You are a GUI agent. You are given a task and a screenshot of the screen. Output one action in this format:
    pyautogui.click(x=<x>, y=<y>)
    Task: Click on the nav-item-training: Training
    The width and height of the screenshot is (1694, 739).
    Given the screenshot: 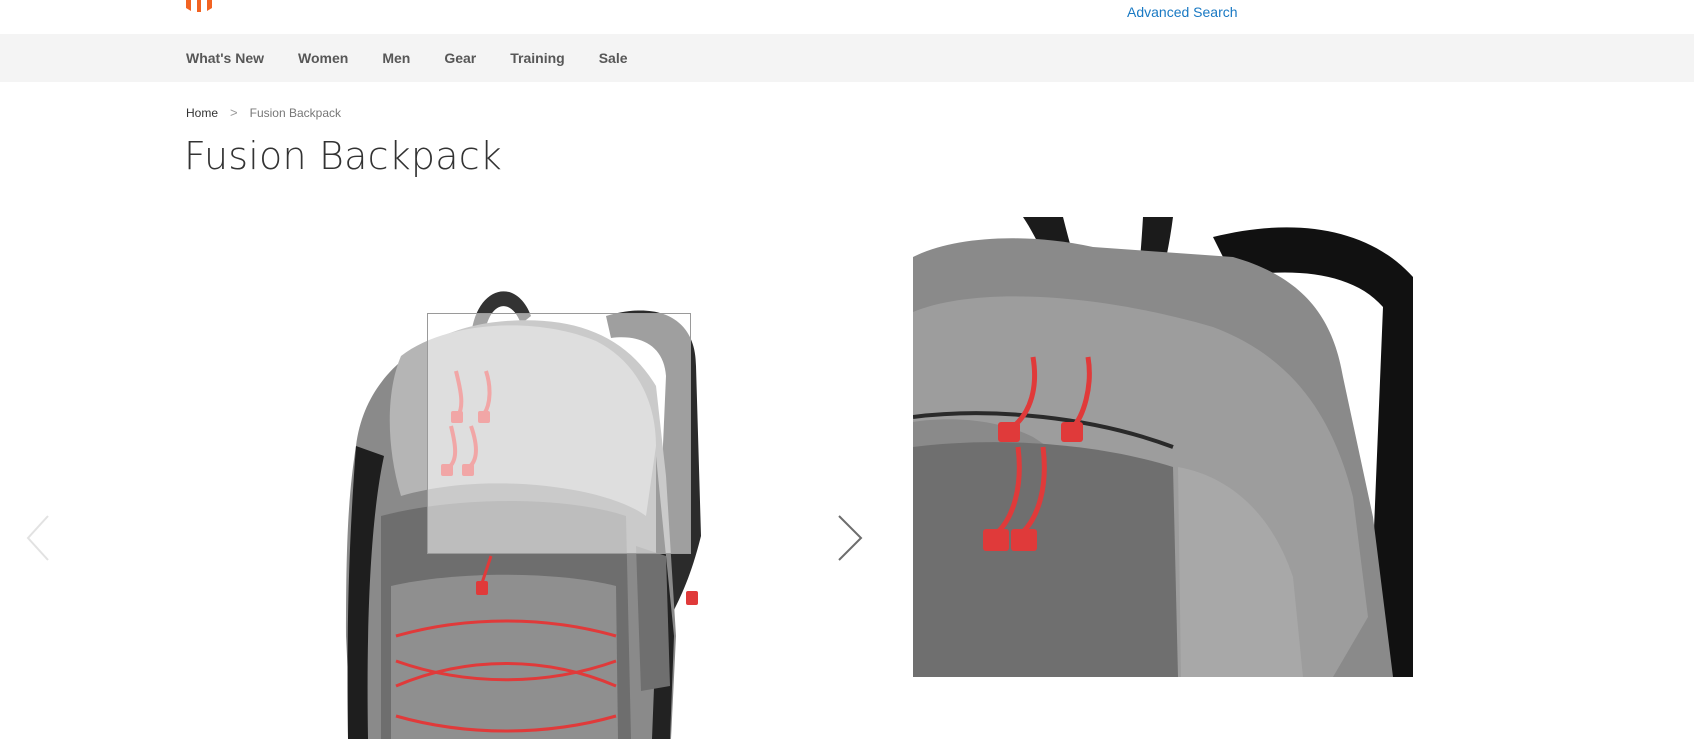 What is the action you would take?
    pyautogui.click(x=537, y=58)
    